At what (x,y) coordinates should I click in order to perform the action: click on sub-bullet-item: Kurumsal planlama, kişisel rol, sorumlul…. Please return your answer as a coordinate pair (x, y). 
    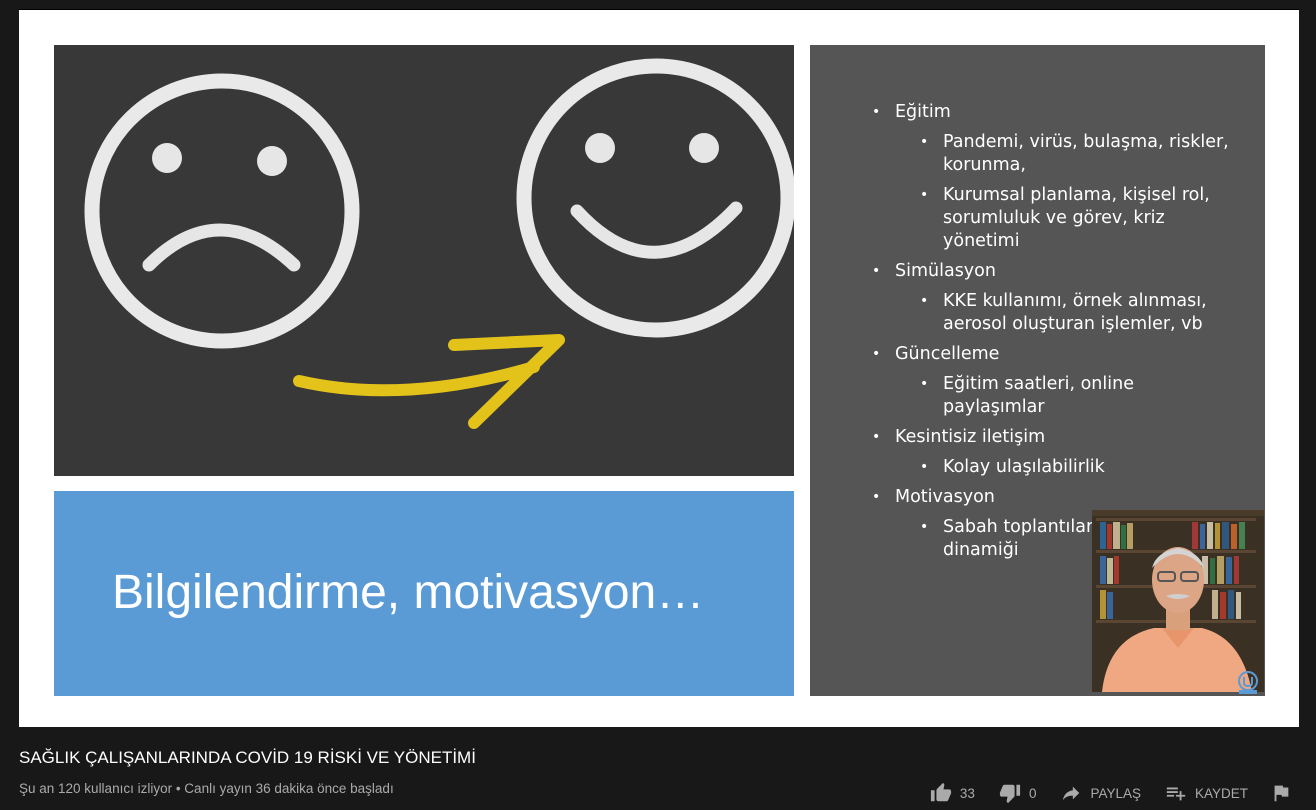
    Looking at the image, I should click on (1052, 218).